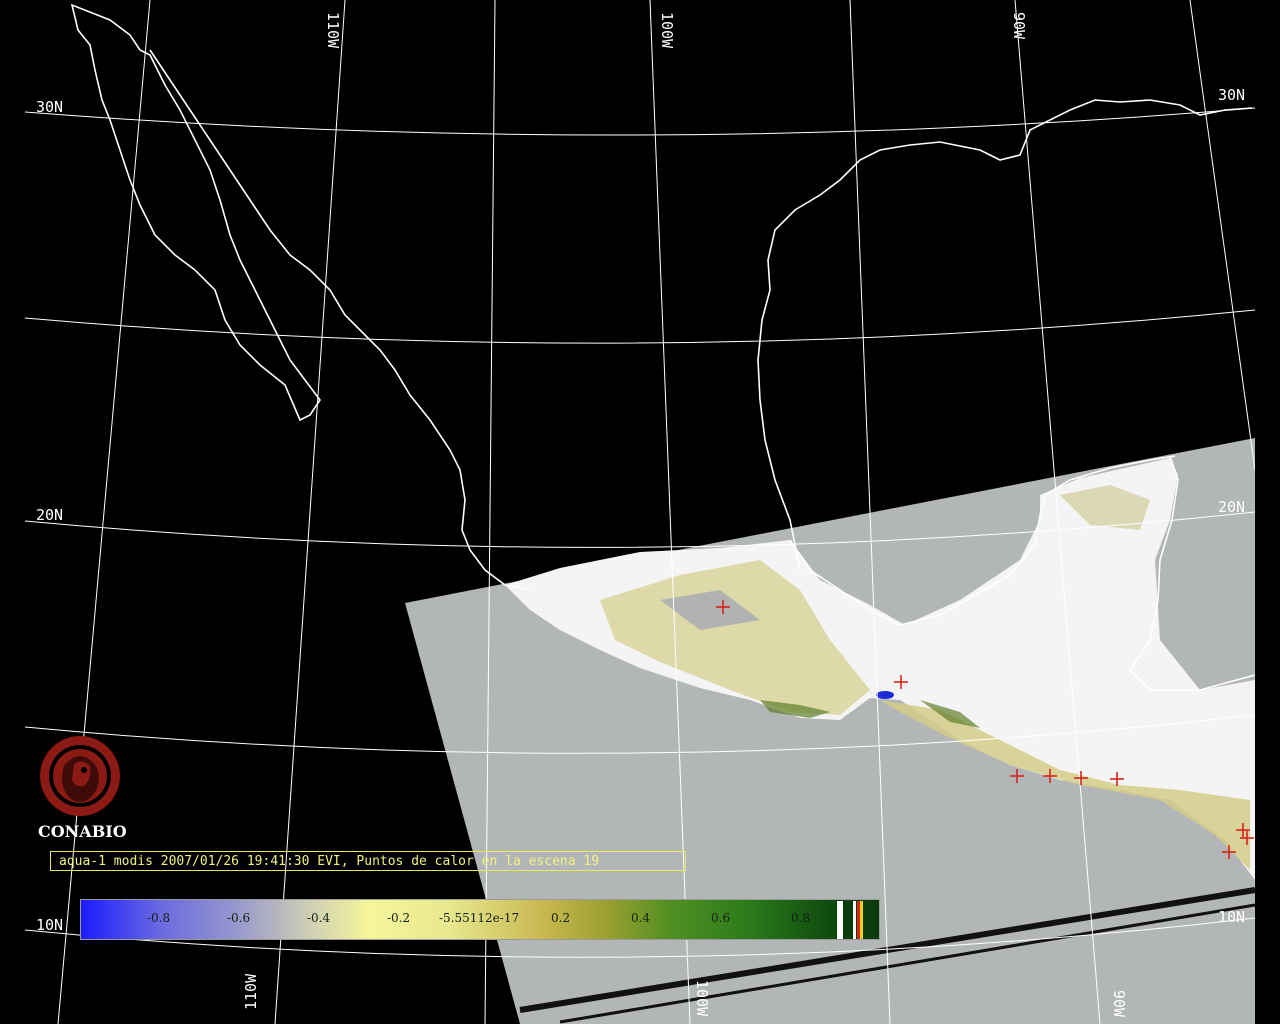  I want to click on lon-label-90w-top: 90W, so click(1019, 26).